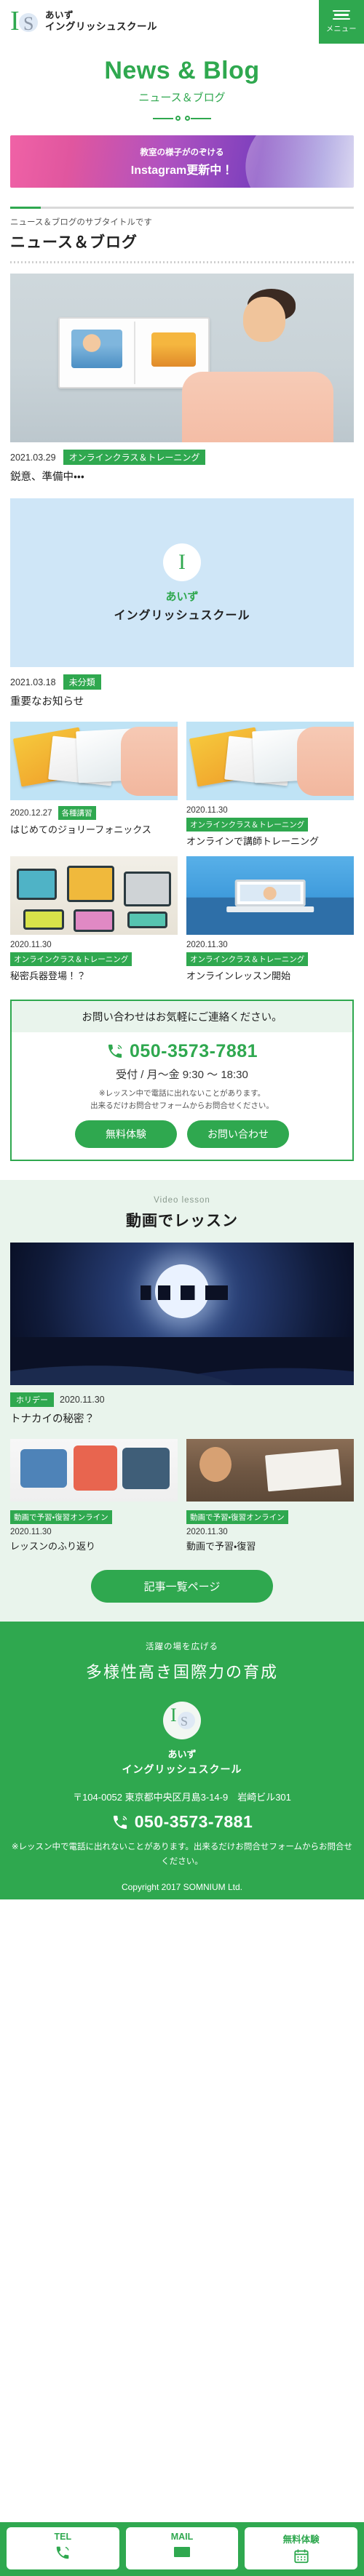 The image size is (364, 2576). Describe the element at coordinates (182, 152) in the screenshot. I see `instagram-banner-line1: 教室の様子がのぞける` at that location.